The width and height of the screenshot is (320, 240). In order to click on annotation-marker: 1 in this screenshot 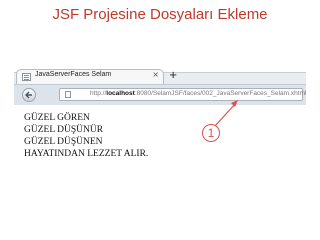, I will do `click(211, 133)`.